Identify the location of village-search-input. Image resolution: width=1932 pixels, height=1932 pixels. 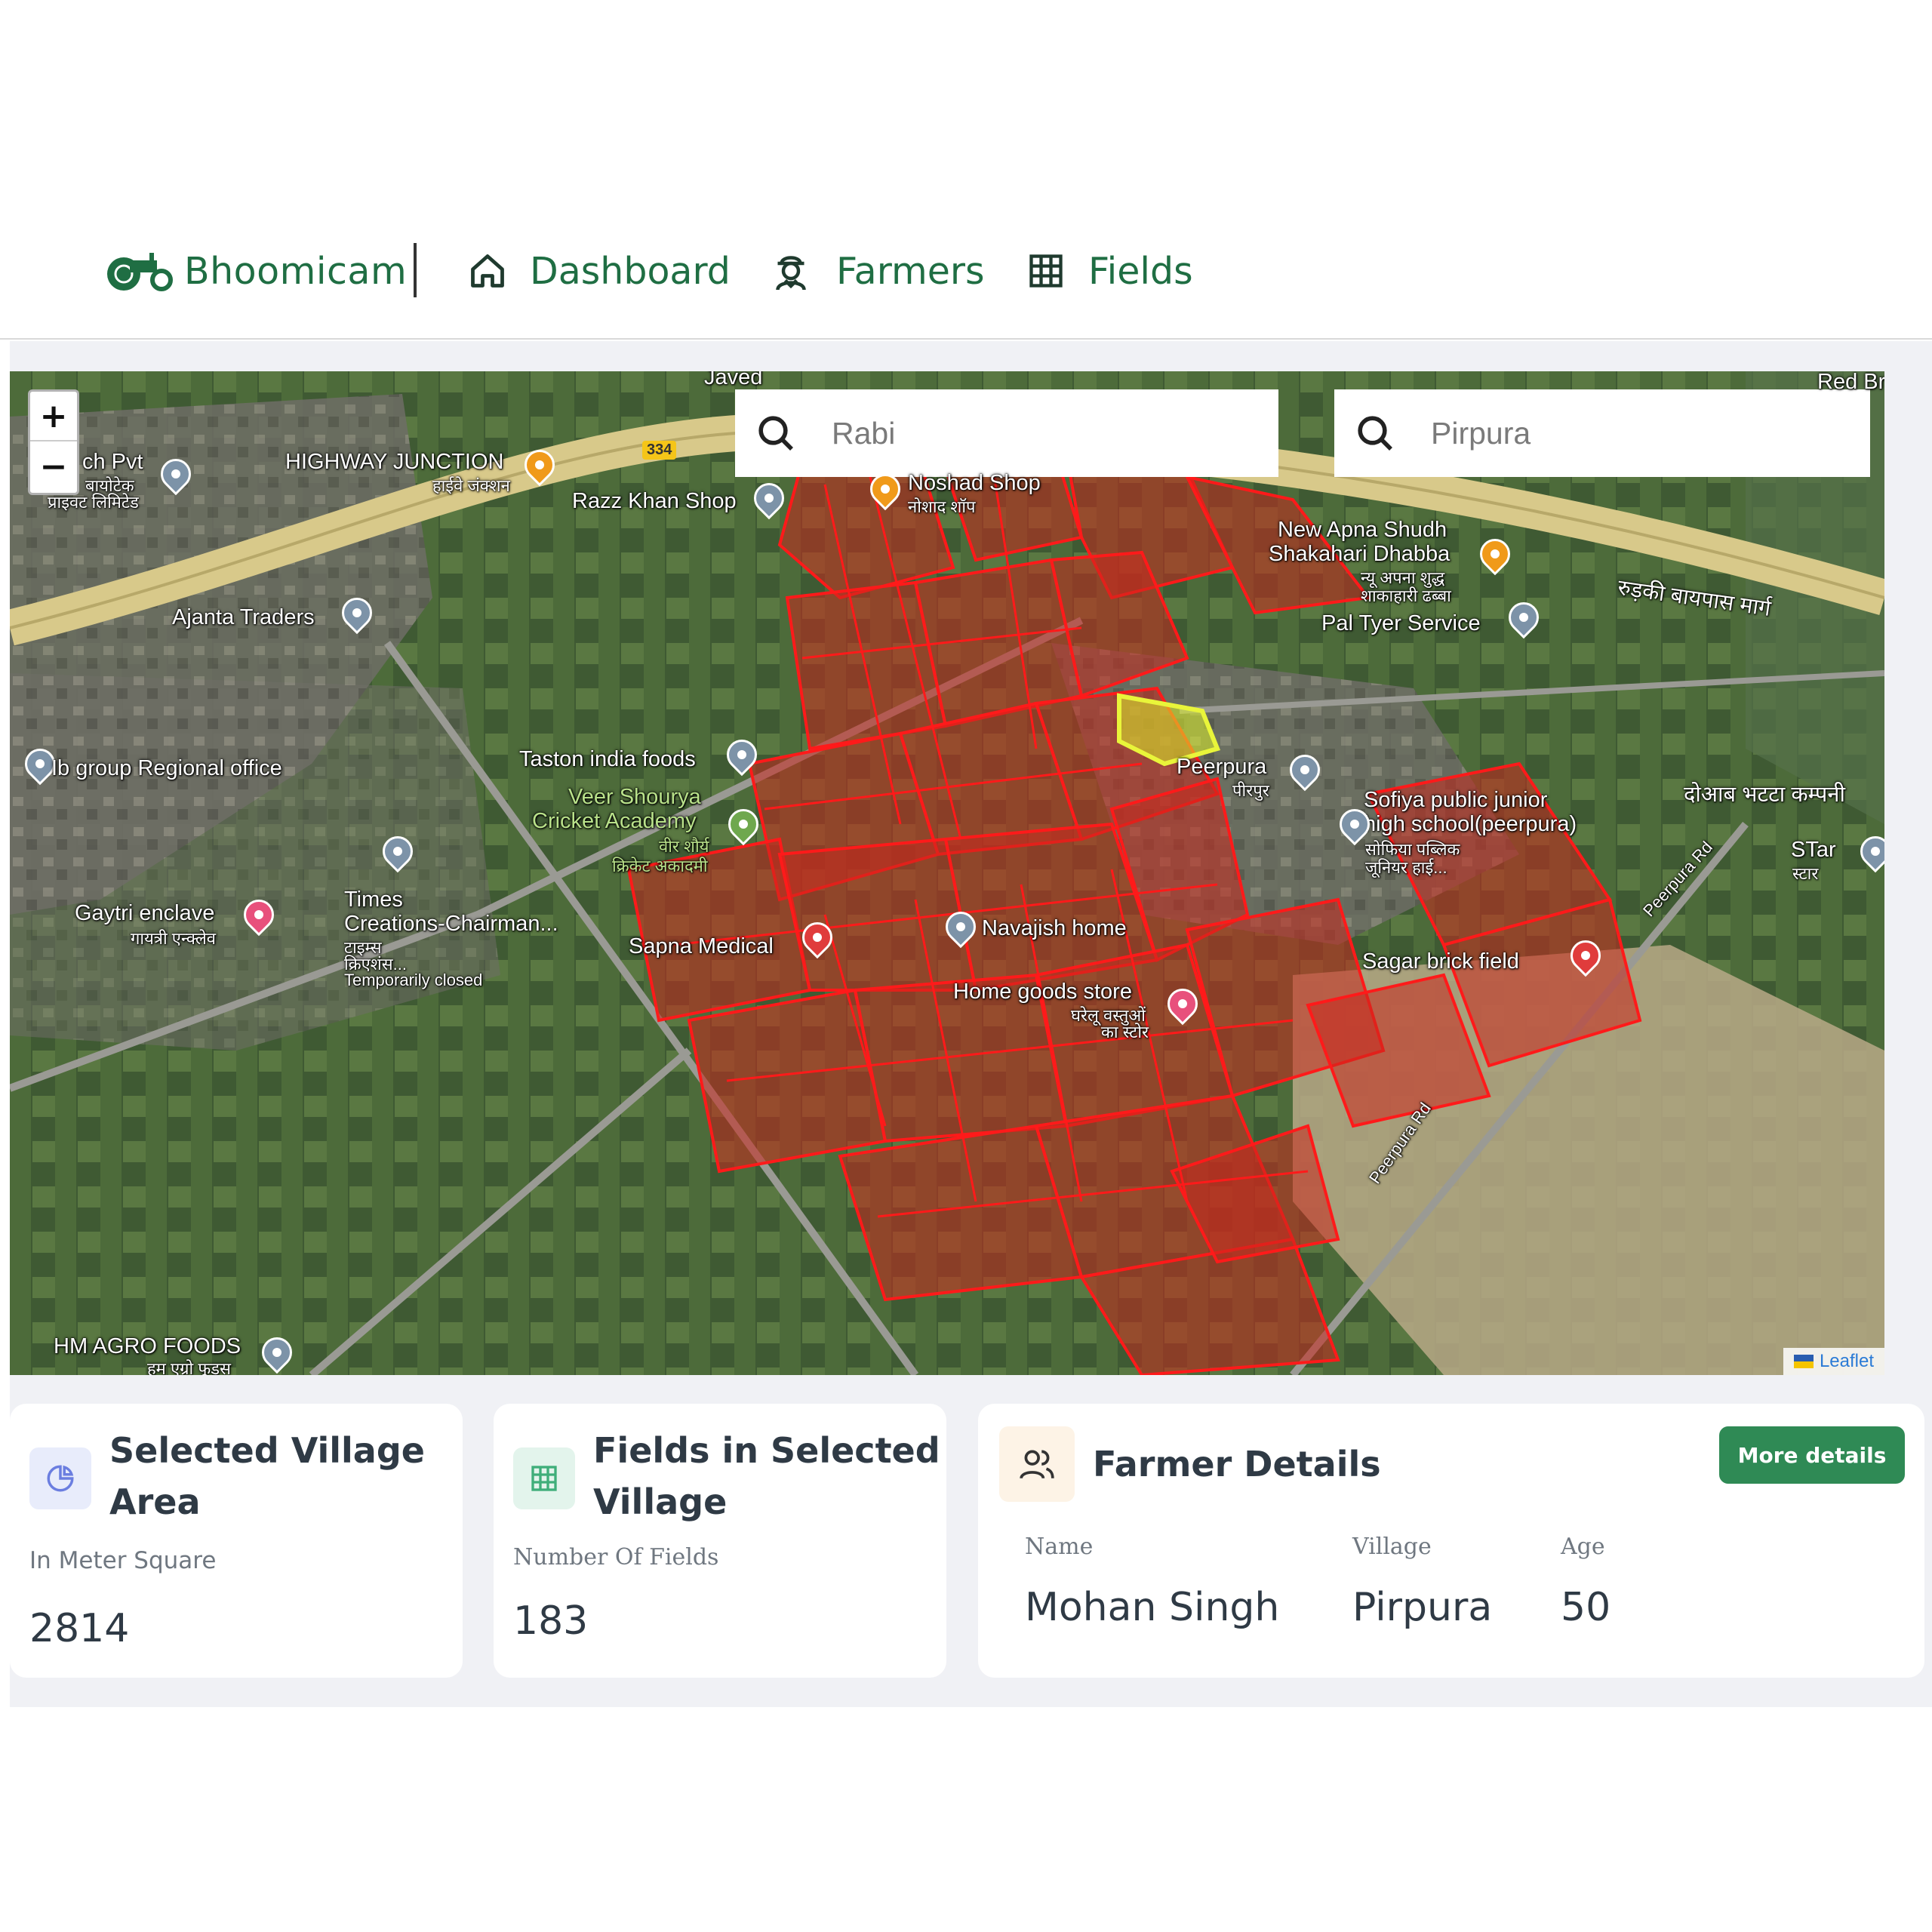
(1574, 433).